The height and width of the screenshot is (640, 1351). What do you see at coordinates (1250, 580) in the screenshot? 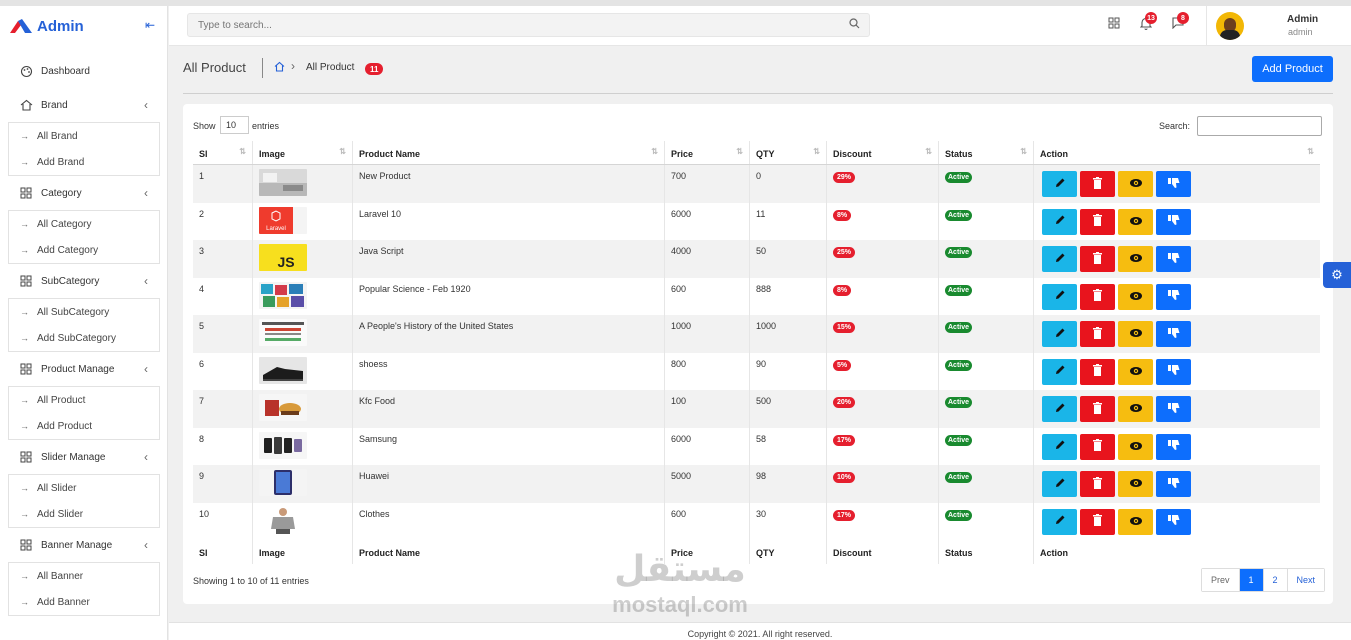
I see `pagination-1: 1` at bounding box center [1250, 580].